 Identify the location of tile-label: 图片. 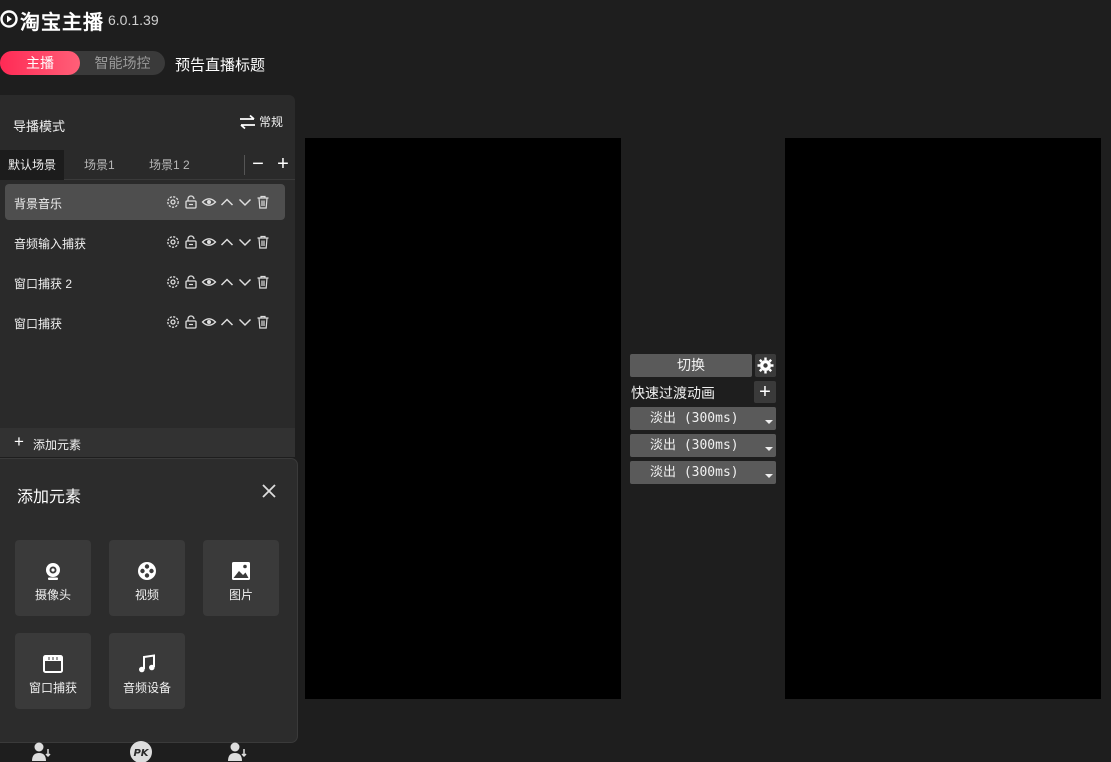
(240, 595).